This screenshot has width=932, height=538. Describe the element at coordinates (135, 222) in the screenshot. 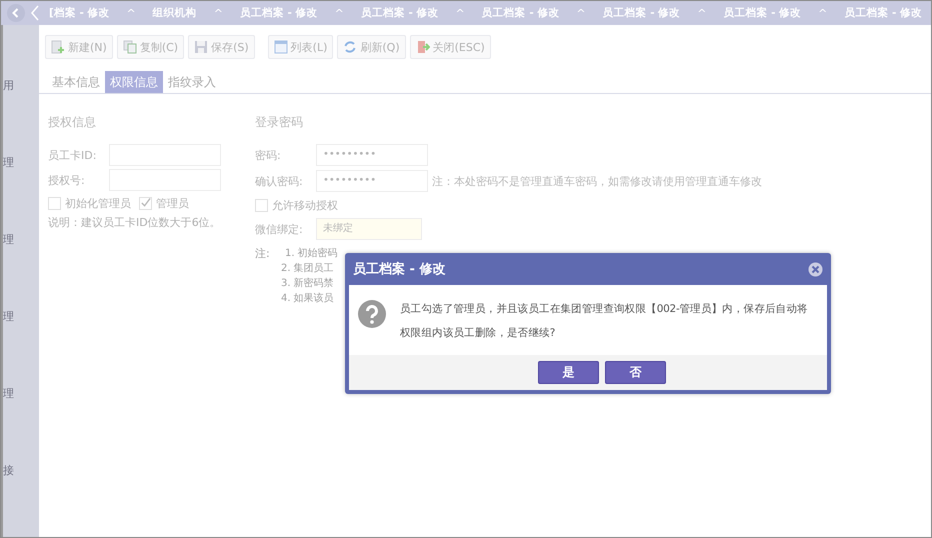

I see `hint-text: 说明：建议员工卡ID位数大于6位。` at that location.